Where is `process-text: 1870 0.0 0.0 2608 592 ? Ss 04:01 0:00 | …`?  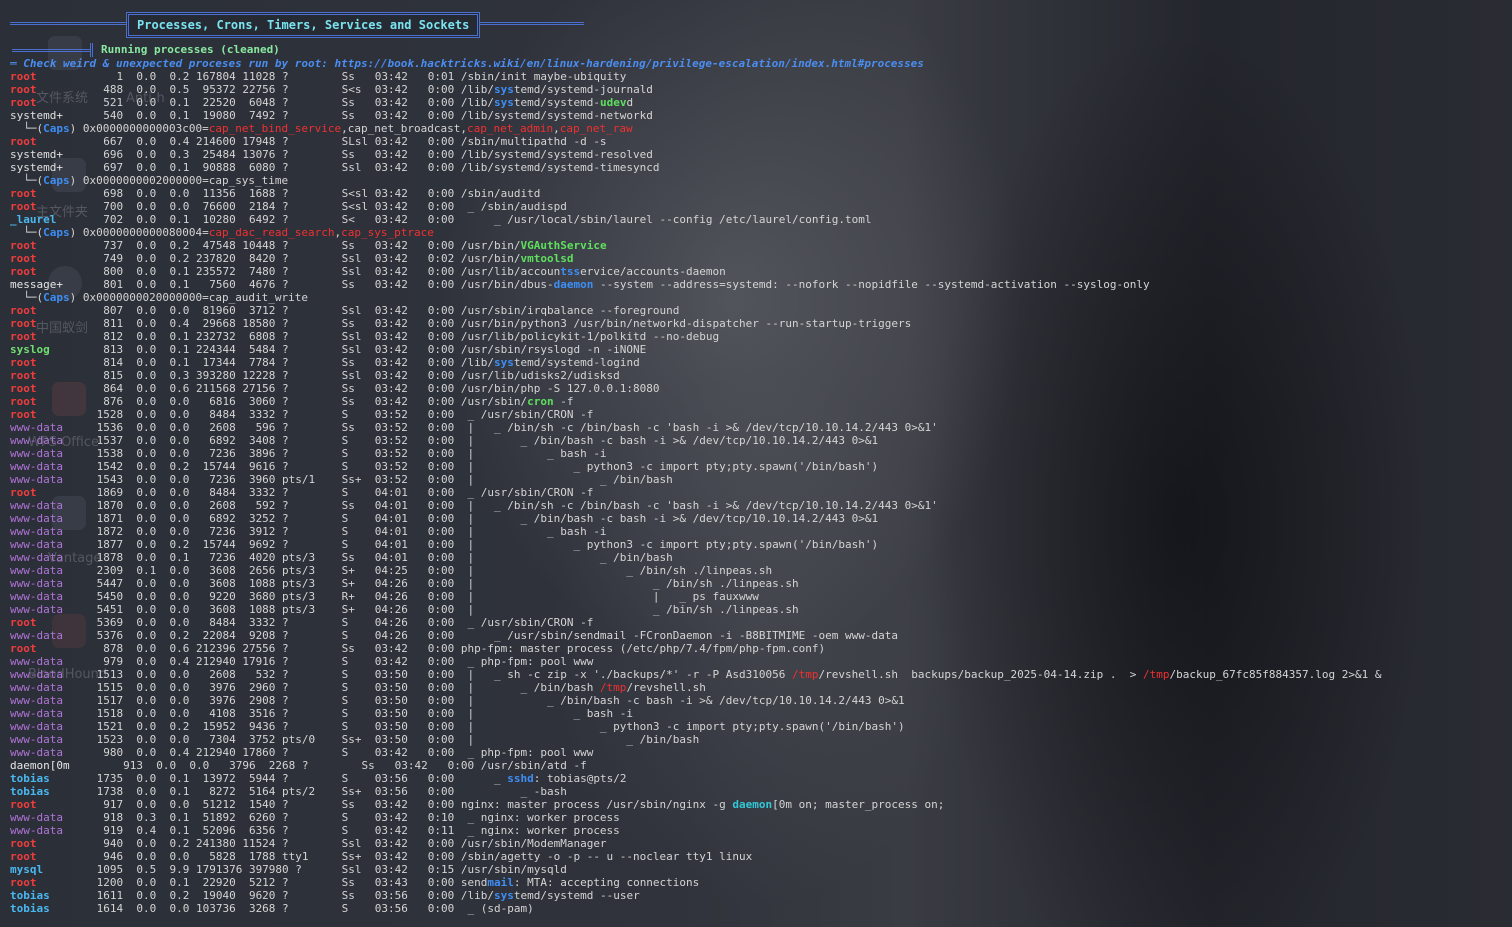
process-text: 1870 0.0 0.0 2608 592 ? Ss 04:01 0:00 | … is located at coordinates (514, 505).